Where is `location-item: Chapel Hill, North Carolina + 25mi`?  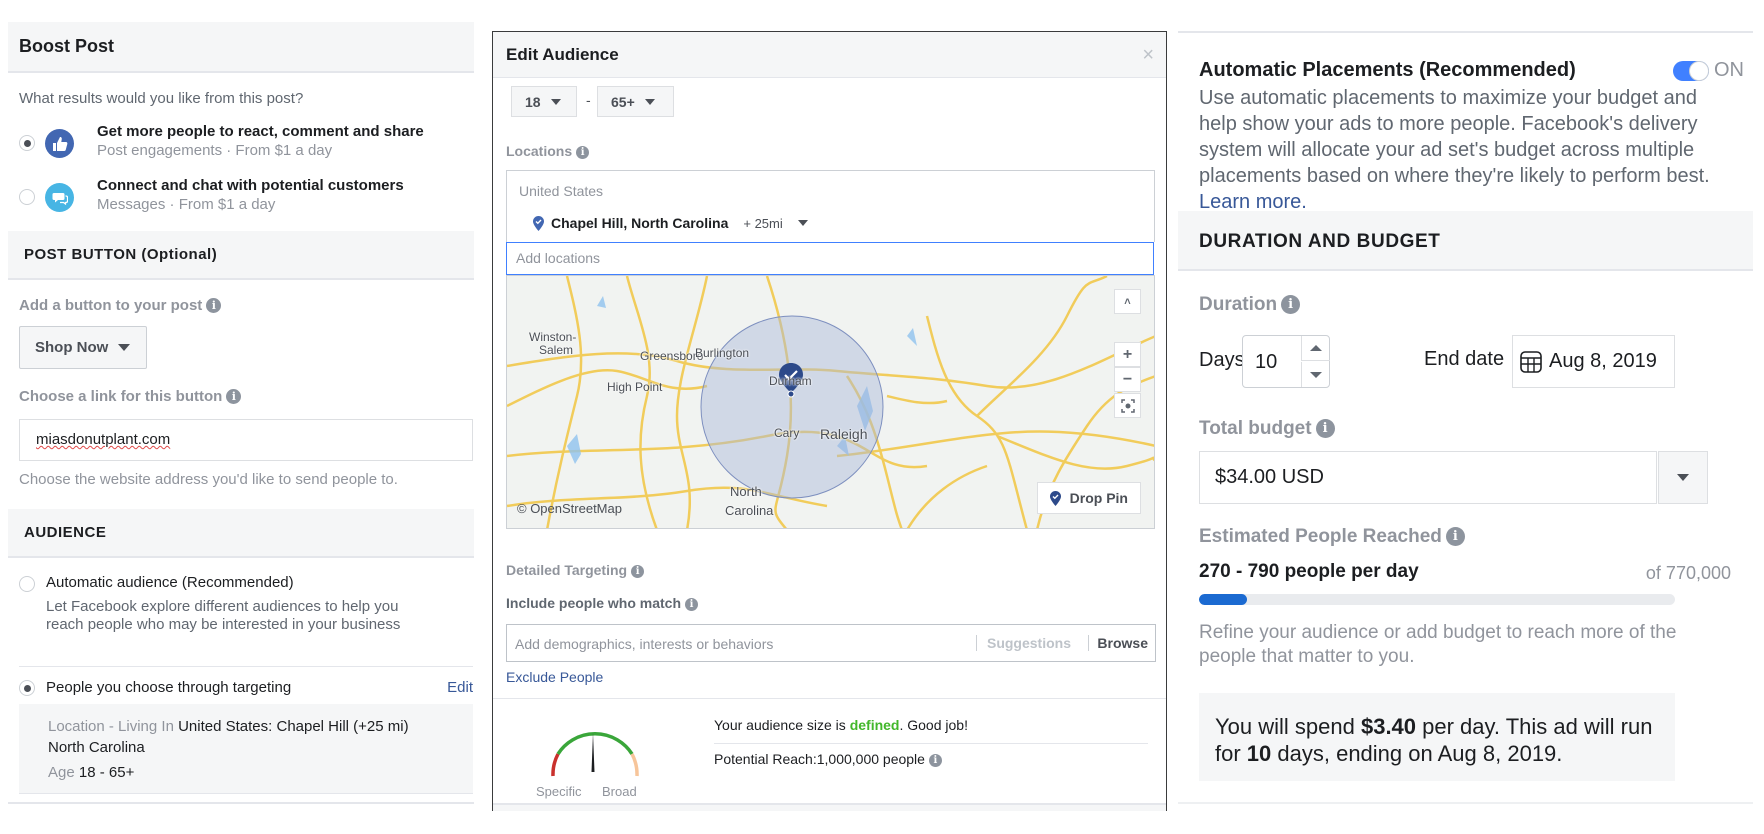 location-item: Chapel Hill, North Carolina + 25mi is located at coordinates (670, 223).